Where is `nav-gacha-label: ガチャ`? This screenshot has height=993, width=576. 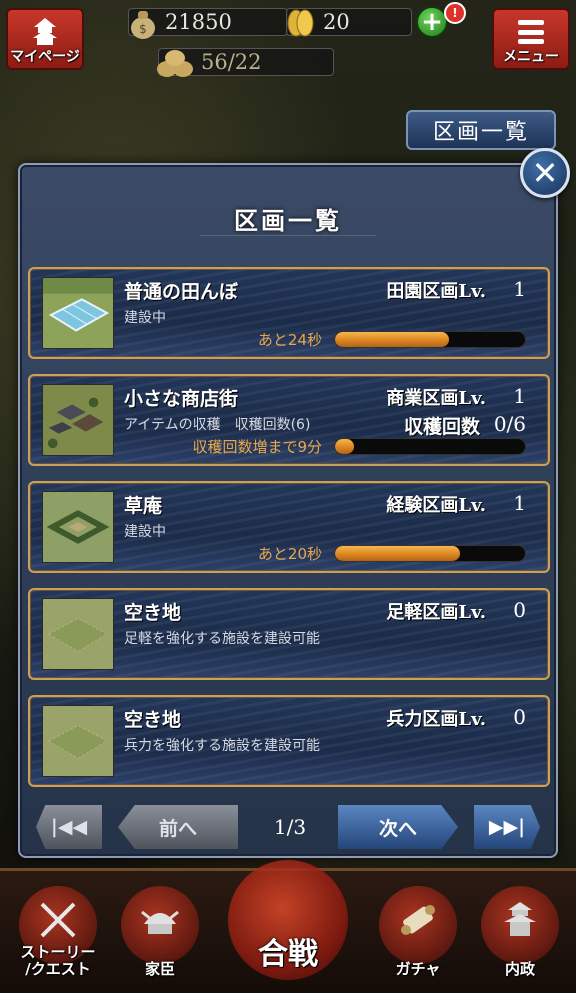 nav-gacha-label: ガチャ is located at coordinates (418, 968).